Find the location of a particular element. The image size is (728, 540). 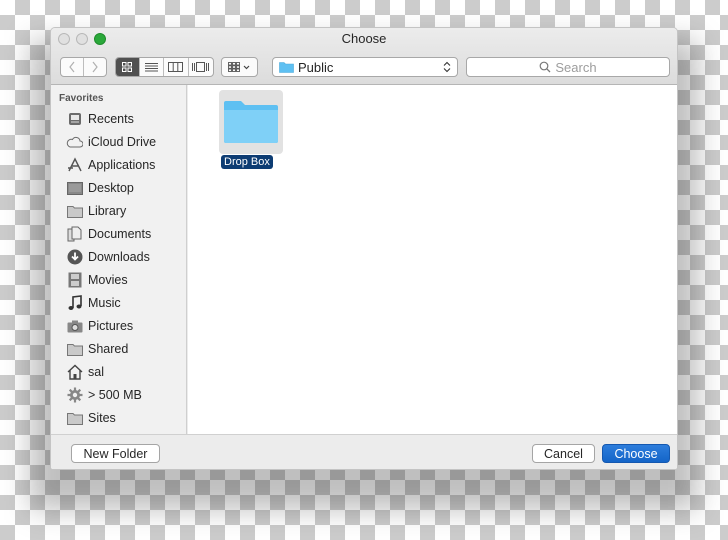

arrange-button is located at coordinates (239, 67).